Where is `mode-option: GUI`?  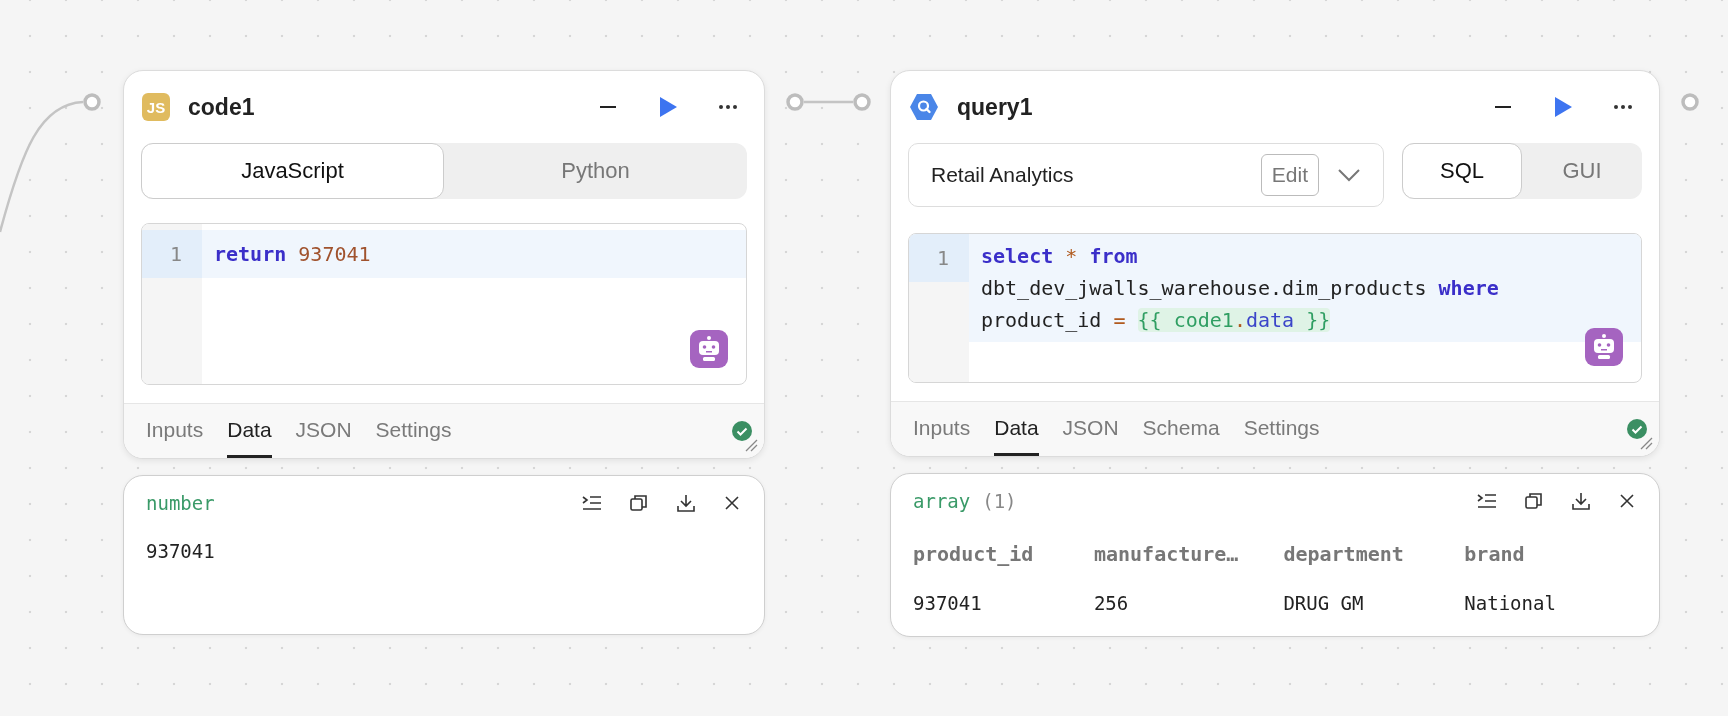 mode-option: GUI is located at coordinates (1582, 171).